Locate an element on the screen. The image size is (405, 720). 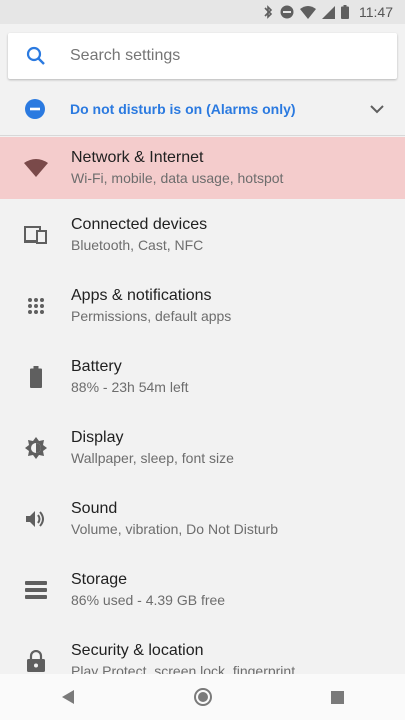
settings-item-subtitle: Volume, vibration, Do Not Disturb is located at coordinates (174, 528).